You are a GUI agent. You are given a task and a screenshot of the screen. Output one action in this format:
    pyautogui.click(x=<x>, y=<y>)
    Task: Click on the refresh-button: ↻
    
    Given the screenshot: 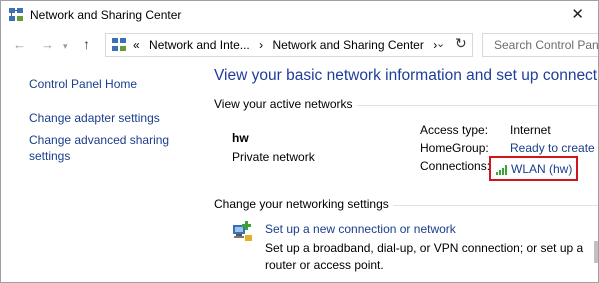 What is the action you would take?
    pyautogui.click(x=461, y=43)
    